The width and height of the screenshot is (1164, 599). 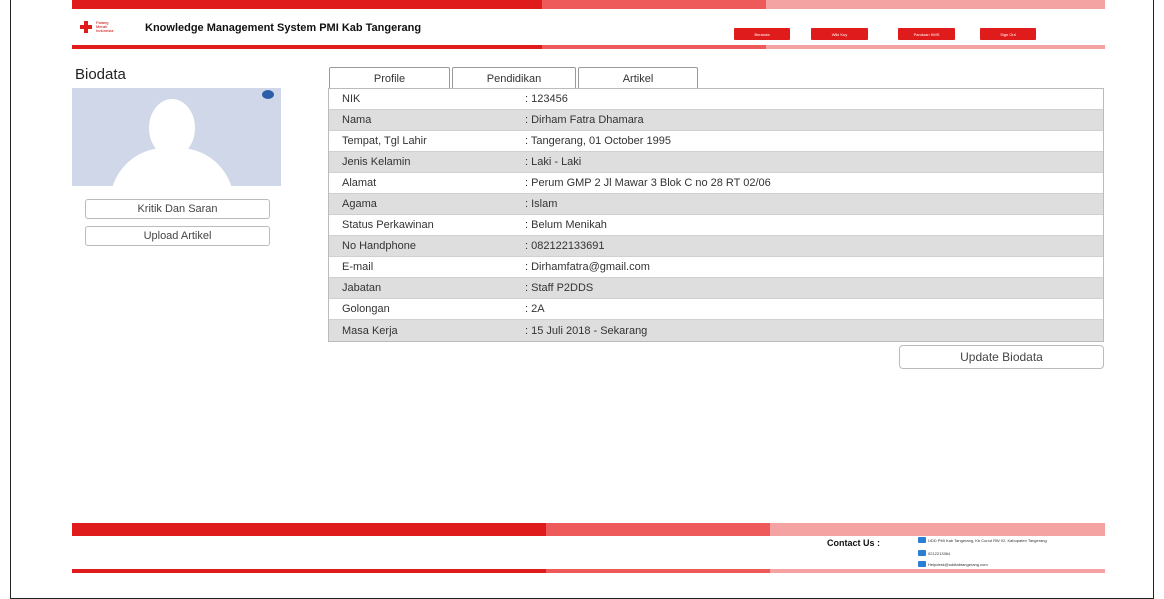 What do you see at coordinates (716, 99) in the screenshot?
I see `table-row: NIK : 123456` at bounding box center [716, 99].